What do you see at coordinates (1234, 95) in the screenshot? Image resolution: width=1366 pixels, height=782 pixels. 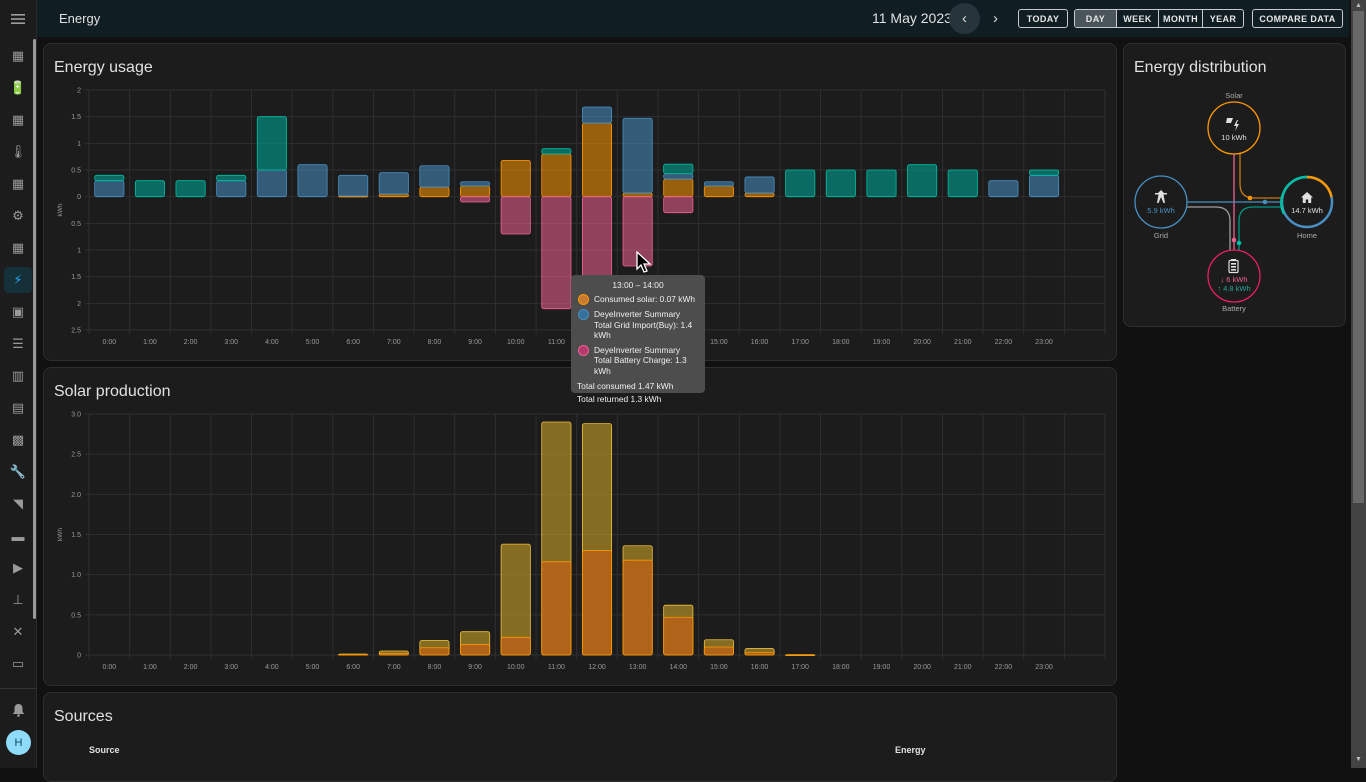 I see `solar-label: Solar` at bounding box center [1234, 95].